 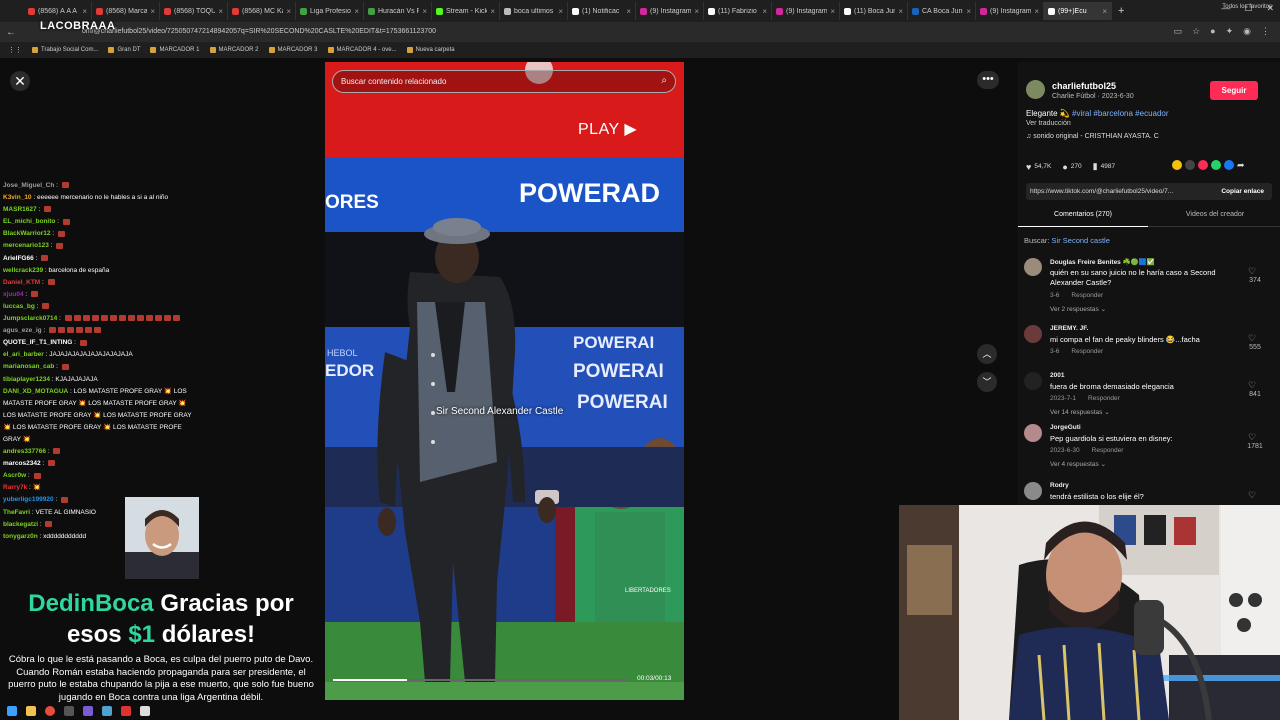 What do you see at coordinates (16, 512) in the screenshot?
I see `chat-username: TheFavri` at bounding box center [16, 512].